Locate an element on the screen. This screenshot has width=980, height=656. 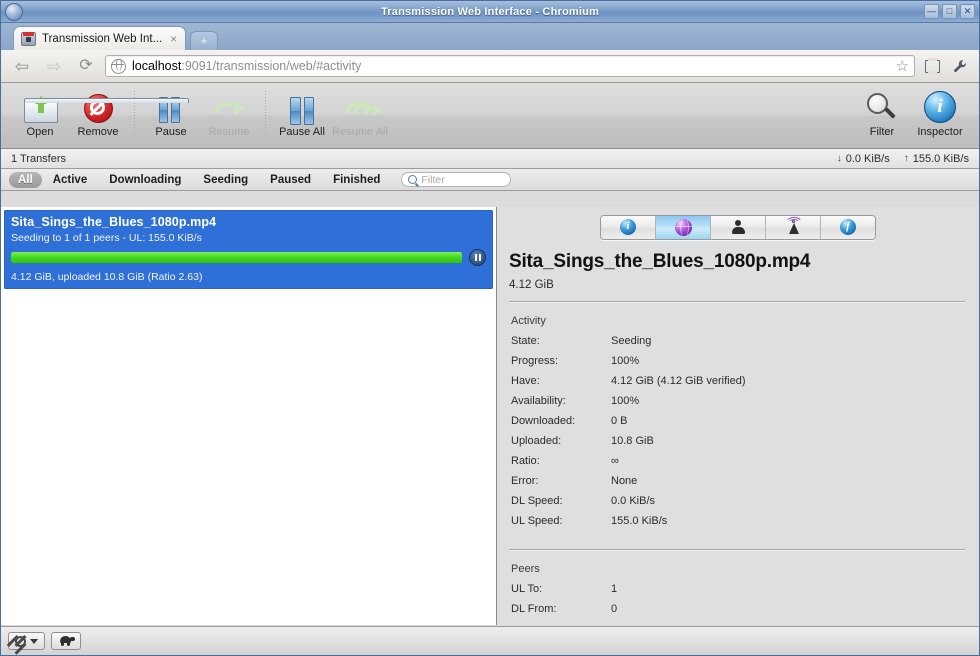
filter-tab-seeding: Seeding is located at coordinates (225, 180).